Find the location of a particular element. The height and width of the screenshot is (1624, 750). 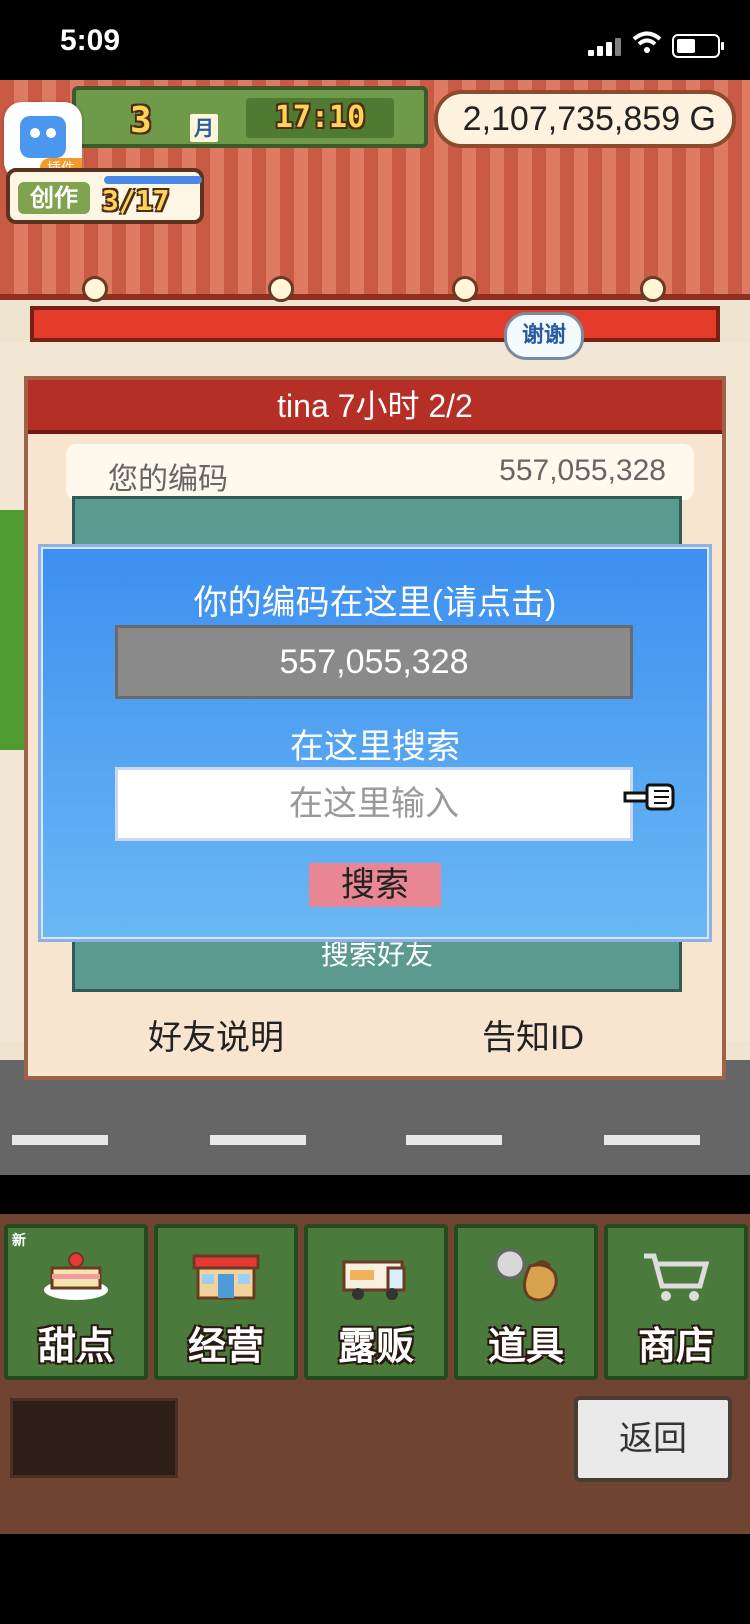

create-count: 3/17 is located at coordinates (136, 200).